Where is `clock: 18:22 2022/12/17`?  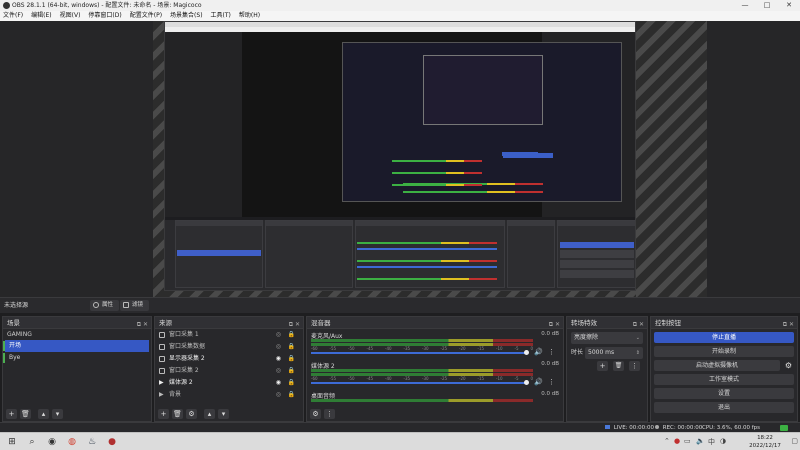
clock: 18:22 2022/12/17 is located at coordinates (765, 442).